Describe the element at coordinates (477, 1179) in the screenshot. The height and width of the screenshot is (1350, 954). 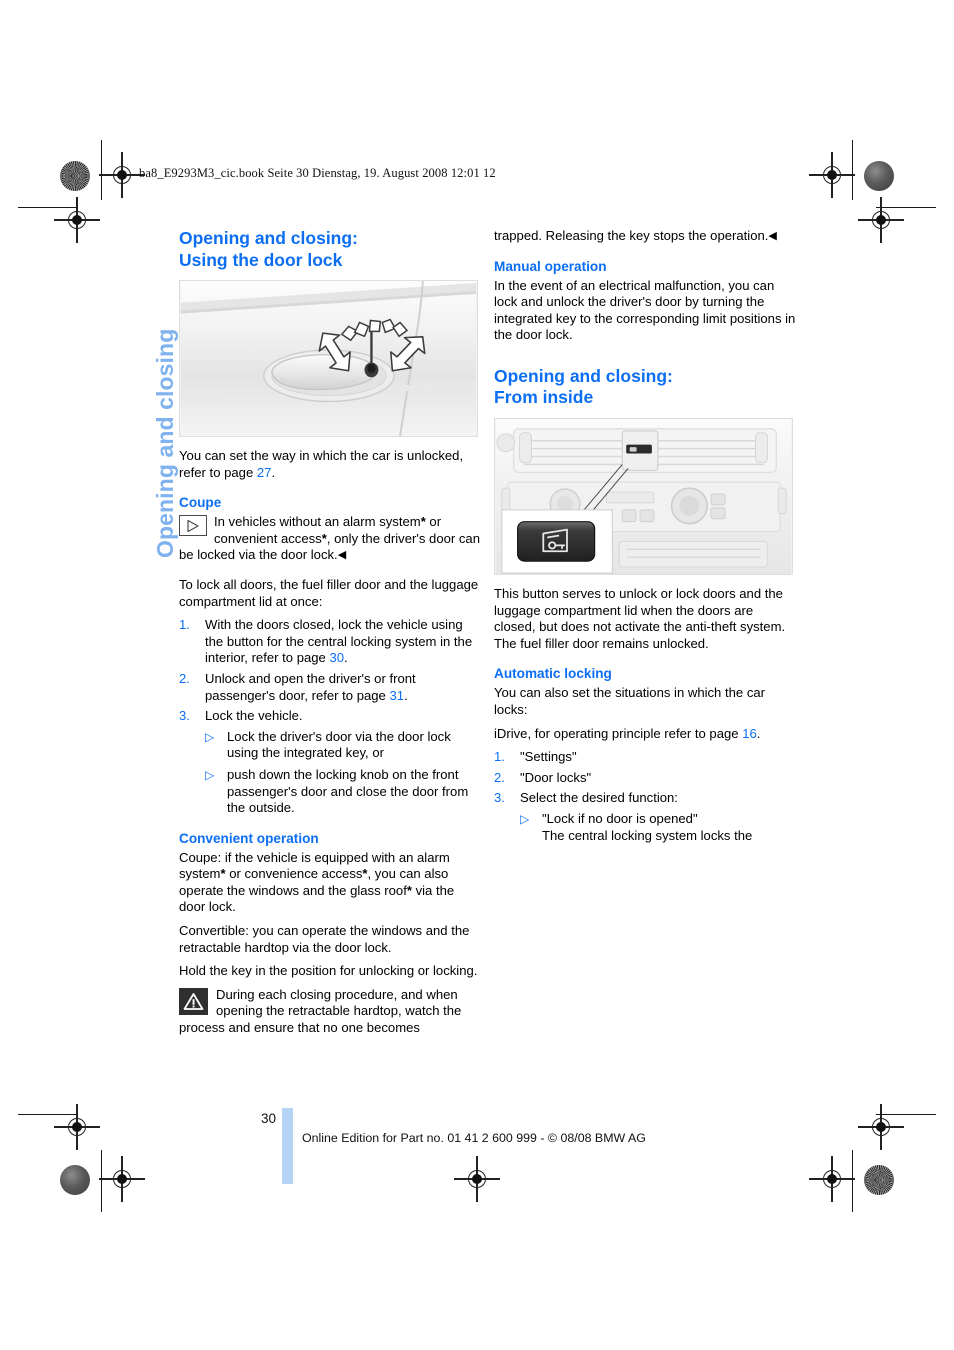
I see `registration-crosshair-bottom-center` at that location.